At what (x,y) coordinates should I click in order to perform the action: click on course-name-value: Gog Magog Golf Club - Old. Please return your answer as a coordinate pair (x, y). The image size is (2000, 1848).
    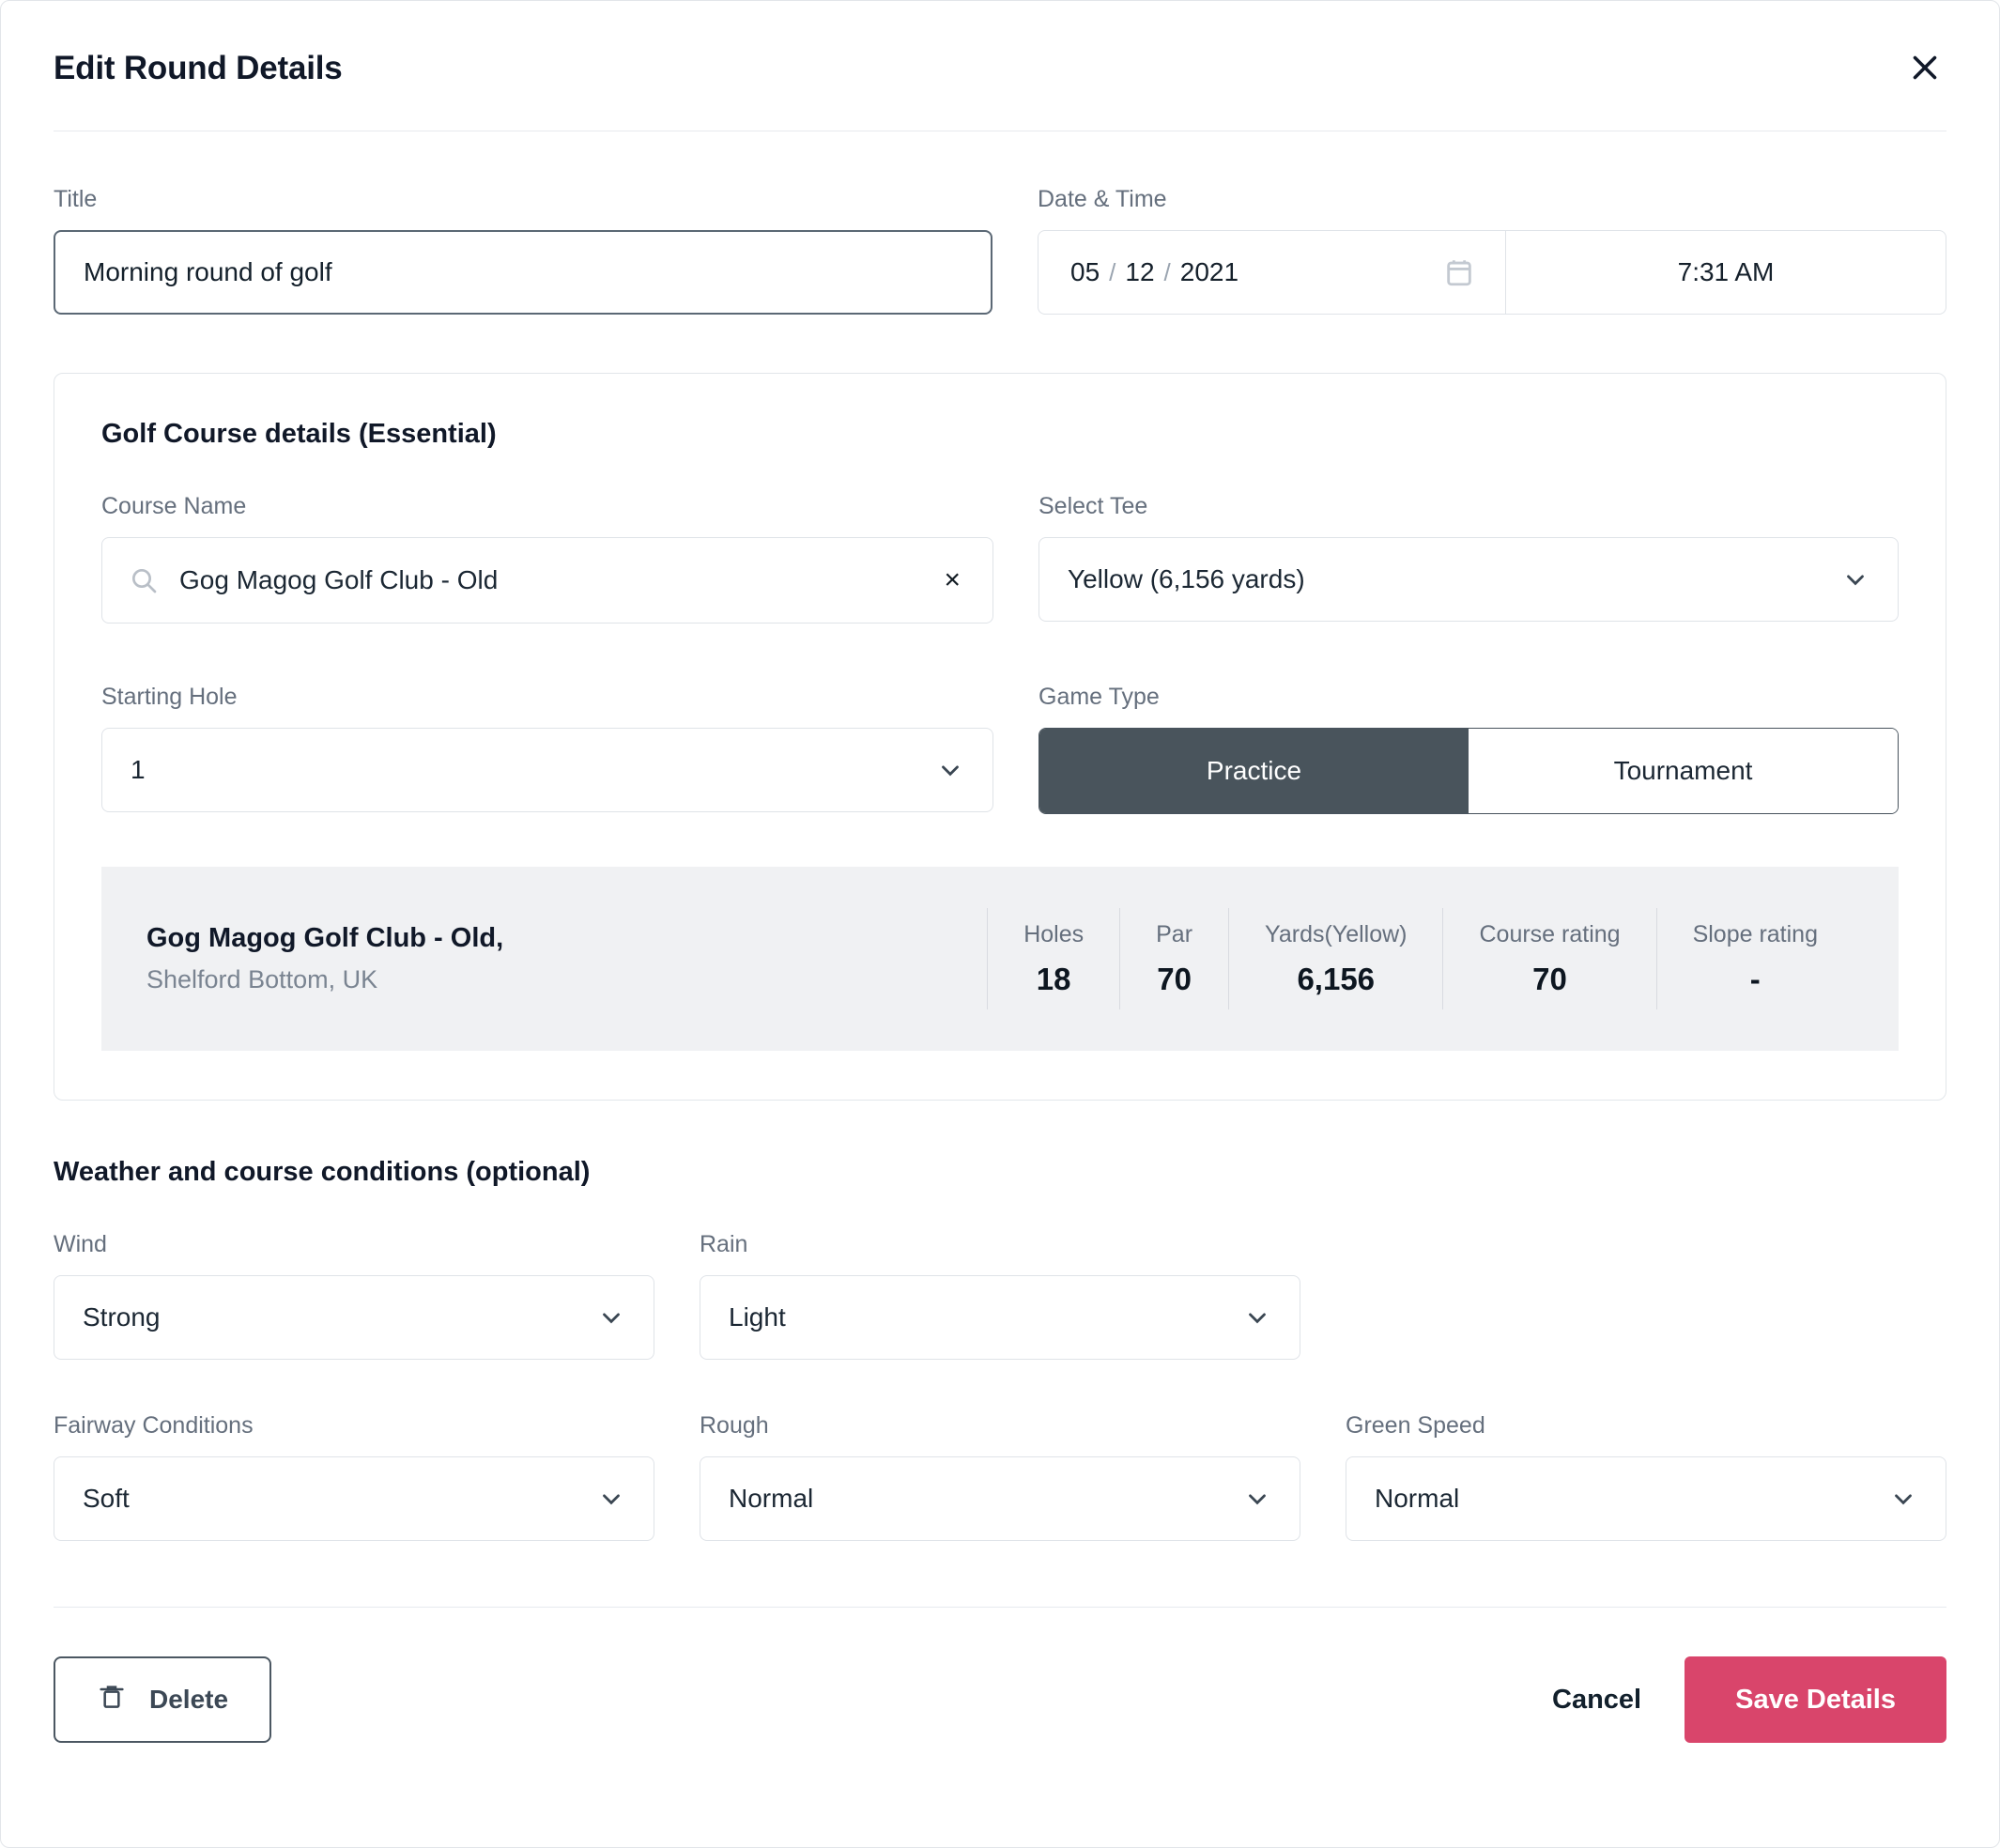
    Looking at the image, I should click on (339, 579).